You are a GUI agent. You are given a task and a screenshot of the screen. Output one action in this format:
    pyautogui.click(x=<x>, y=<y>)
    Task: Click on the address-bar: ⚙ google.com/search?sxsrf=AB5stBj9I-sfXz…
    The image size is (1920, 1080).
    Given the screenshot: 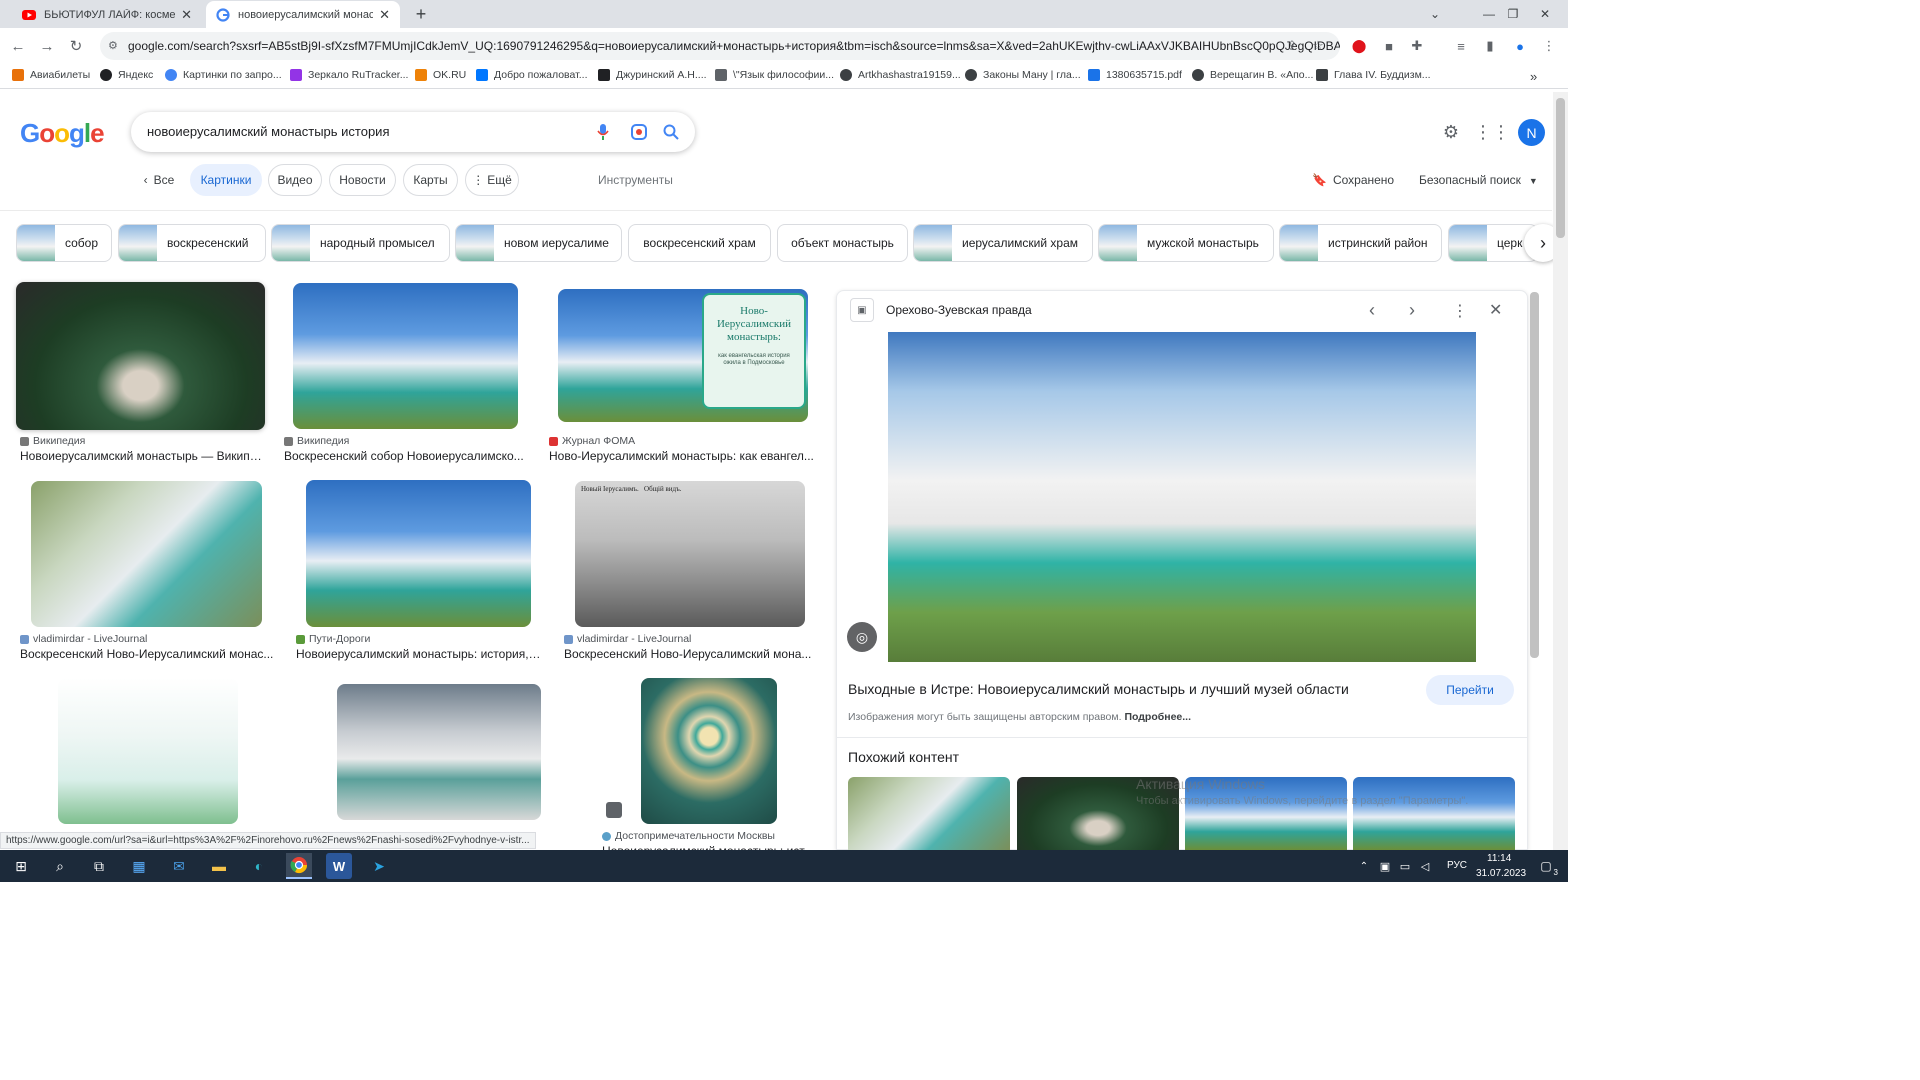 What is the action you would take?
    pyautogui.click(x=720, y=46)
    